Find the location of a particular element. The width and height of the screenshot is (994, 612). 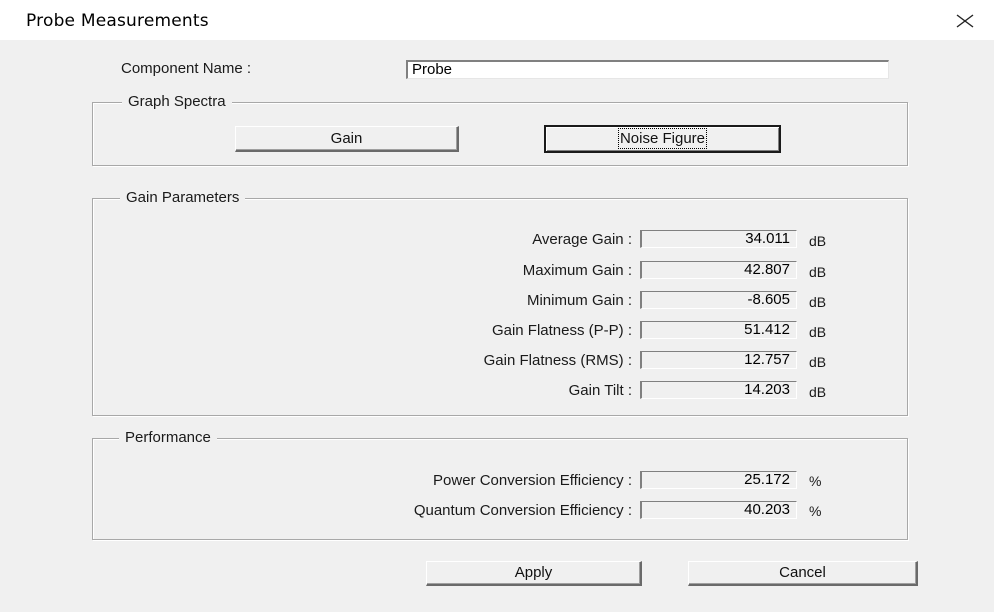

quantum-conversion-efficiency-unit: % is located at coordinates (815, 511).